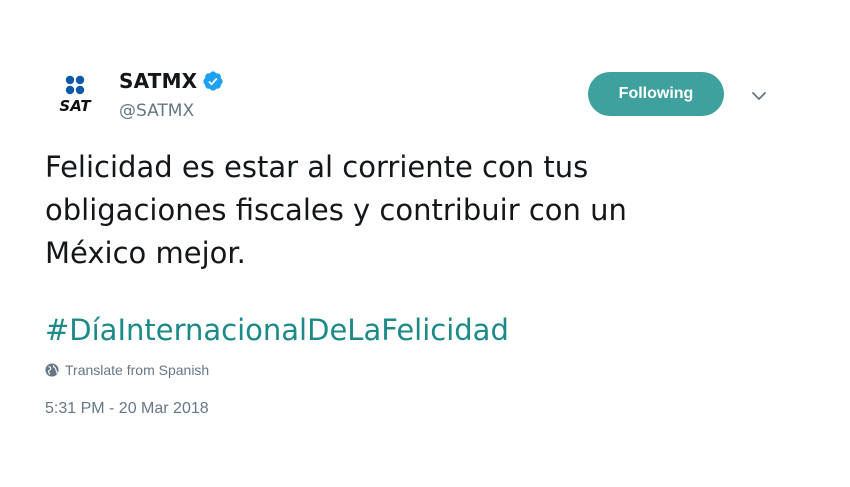 Image resolution: width=850 pixels, height=487 pixels. What do you see at coordinates (158, 81) in the screenshot?
I see `display-name: SATMX` at bounding box center [158, 81].